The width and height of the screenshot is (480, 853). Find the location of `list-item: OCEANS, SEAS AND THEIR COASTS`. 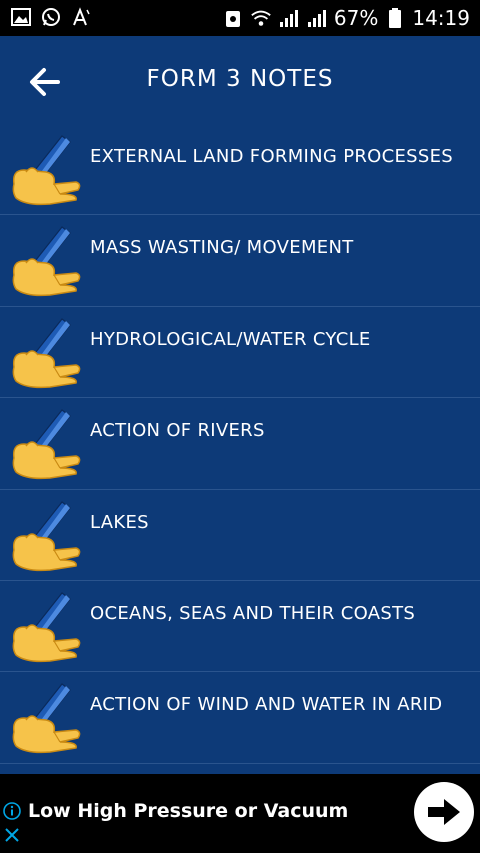

list-item: OCEANS, SEAS AND THEIR COASTS is located at coordinates (240, 627).